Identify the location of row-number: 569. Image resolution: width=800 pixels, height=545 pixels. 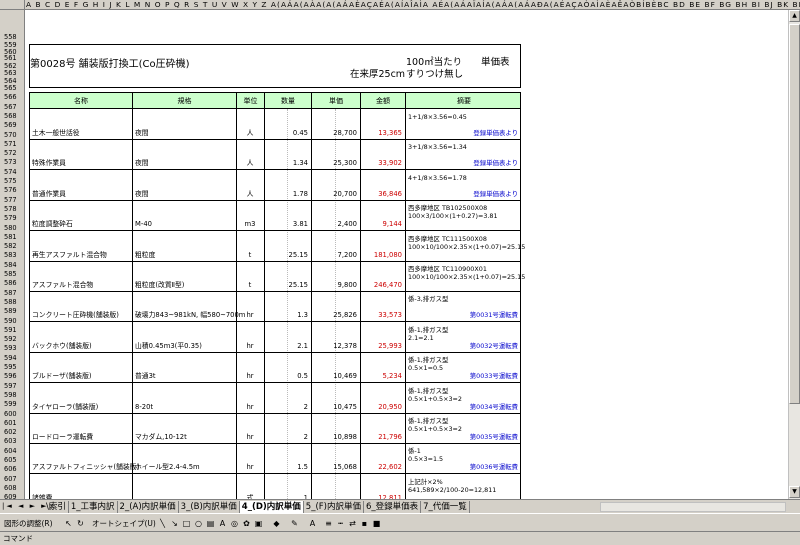
(12, 125).